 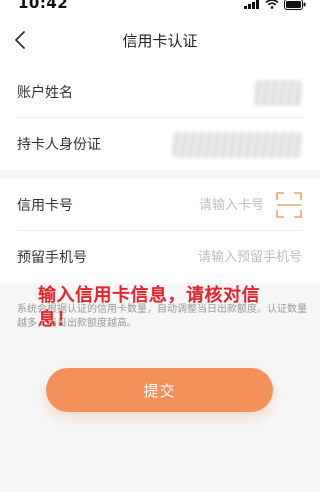 What do you see at coordinates (278, 93) in the screenshot?
I see `name-value-redacted` at bounding box center [278, 93].